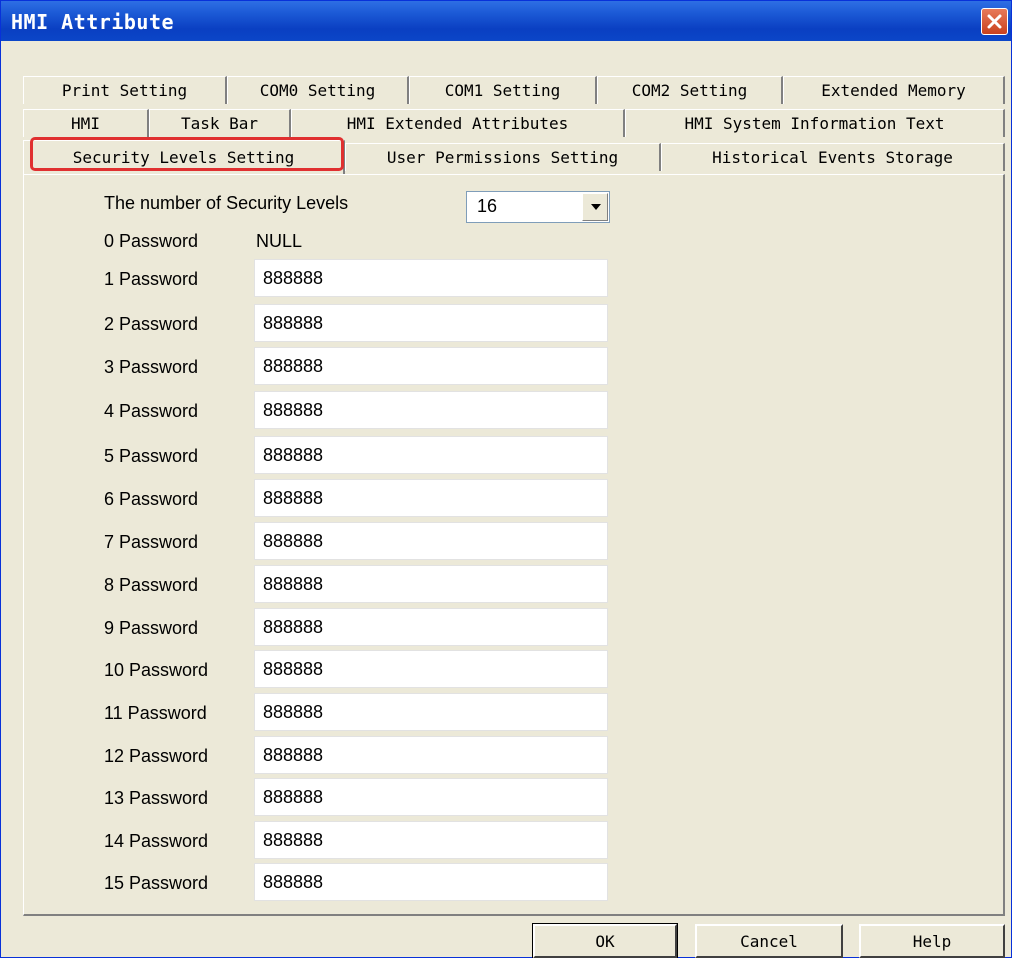 The image size is (1012, 958). Describe the element at coordinates (151, 279) in the screenshot. I see `password-1-label: 1 Password` at that location.